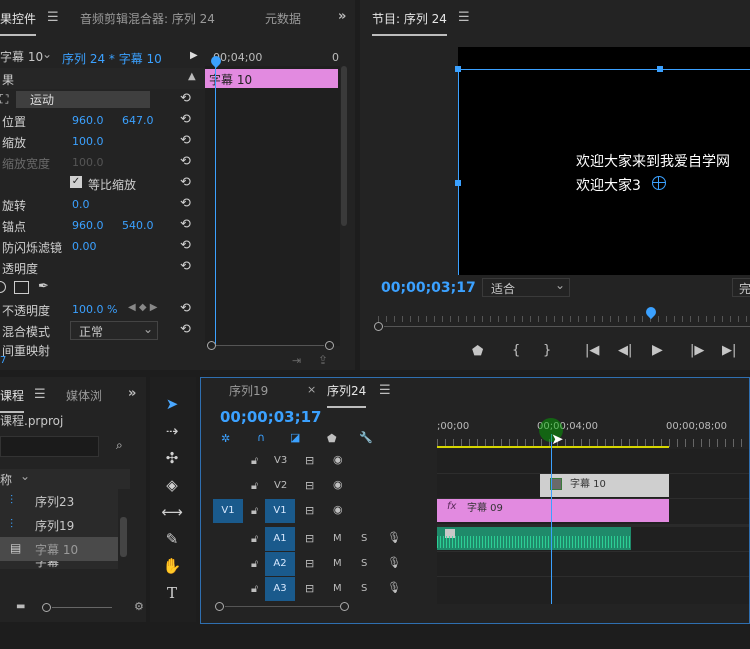  I want to click on blend-mode-select: 正常 ⌄, so click(114, 330).